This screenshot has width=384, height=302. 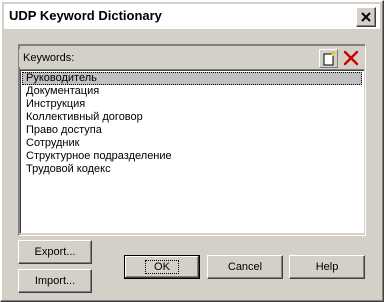 What do you see at coordinates (49, 58) in the screenshot?
I see `keywords-label: Keywords:` at bounding box center [49, 58].